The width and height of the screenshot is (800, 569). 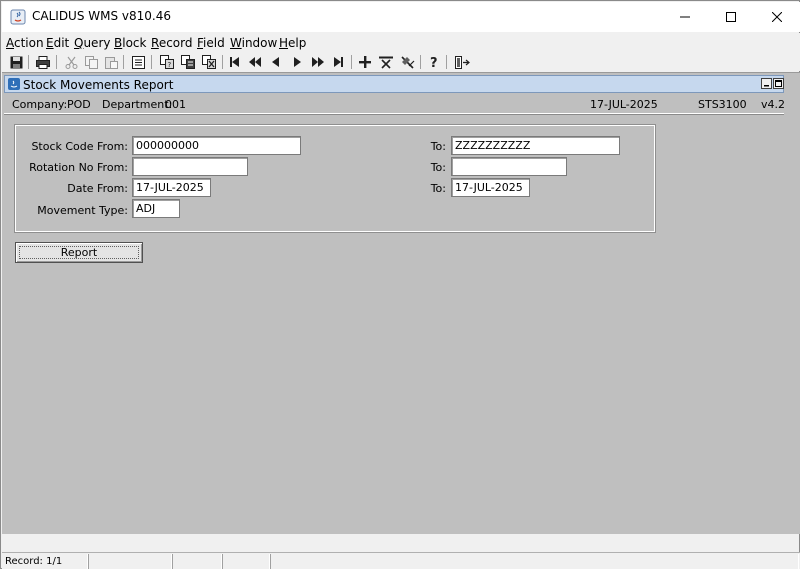 I want to click on menu-query: Query, so click(x=92, y=43).